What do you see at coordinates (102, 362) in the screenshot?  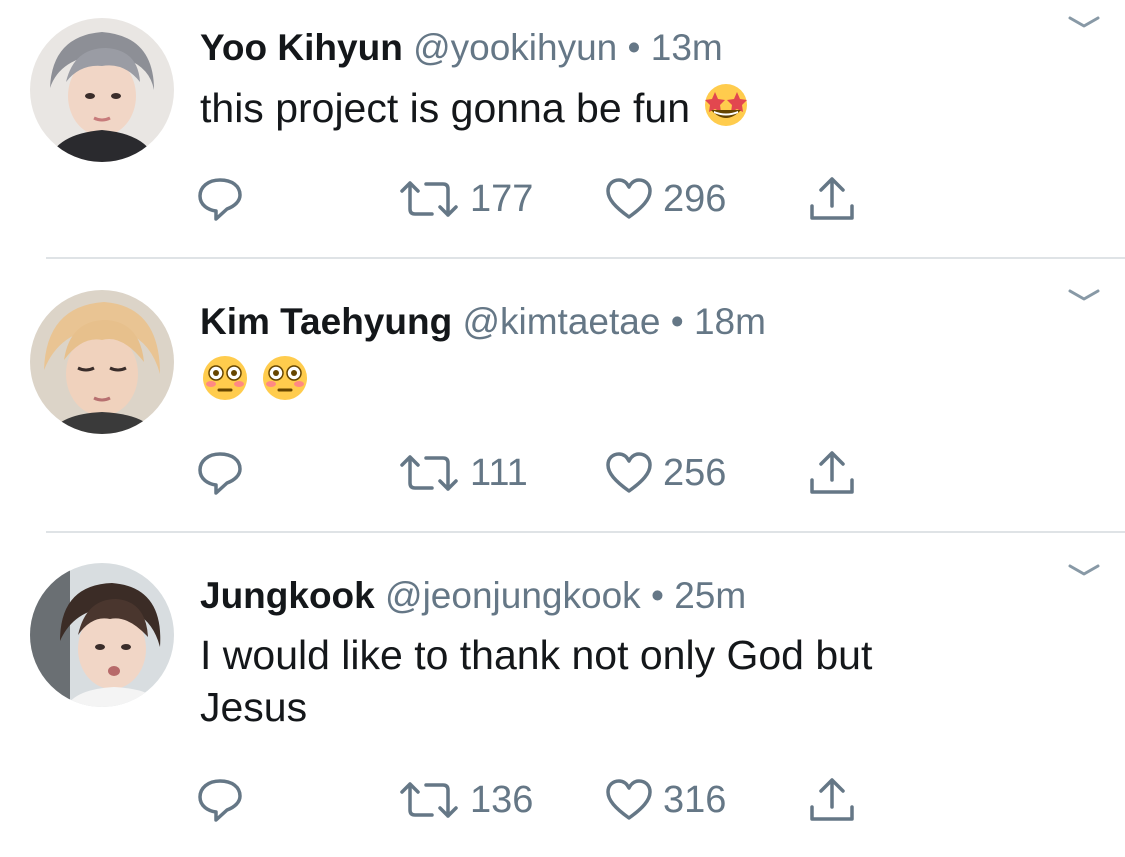 I see `avatar-kim-taehyung` at bounding box center [102, 362].